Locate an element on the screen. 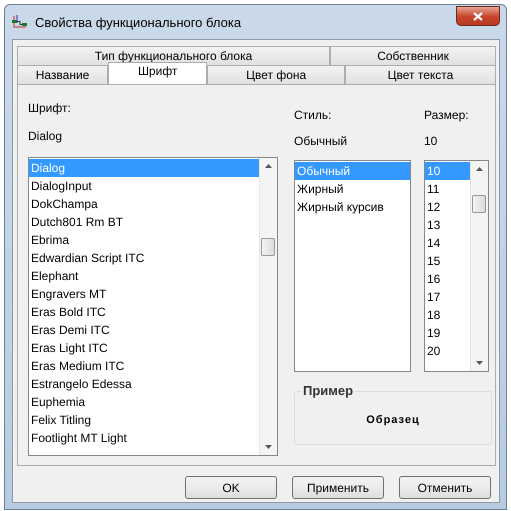  list-item: 12 is located at coordinates (447, 207).